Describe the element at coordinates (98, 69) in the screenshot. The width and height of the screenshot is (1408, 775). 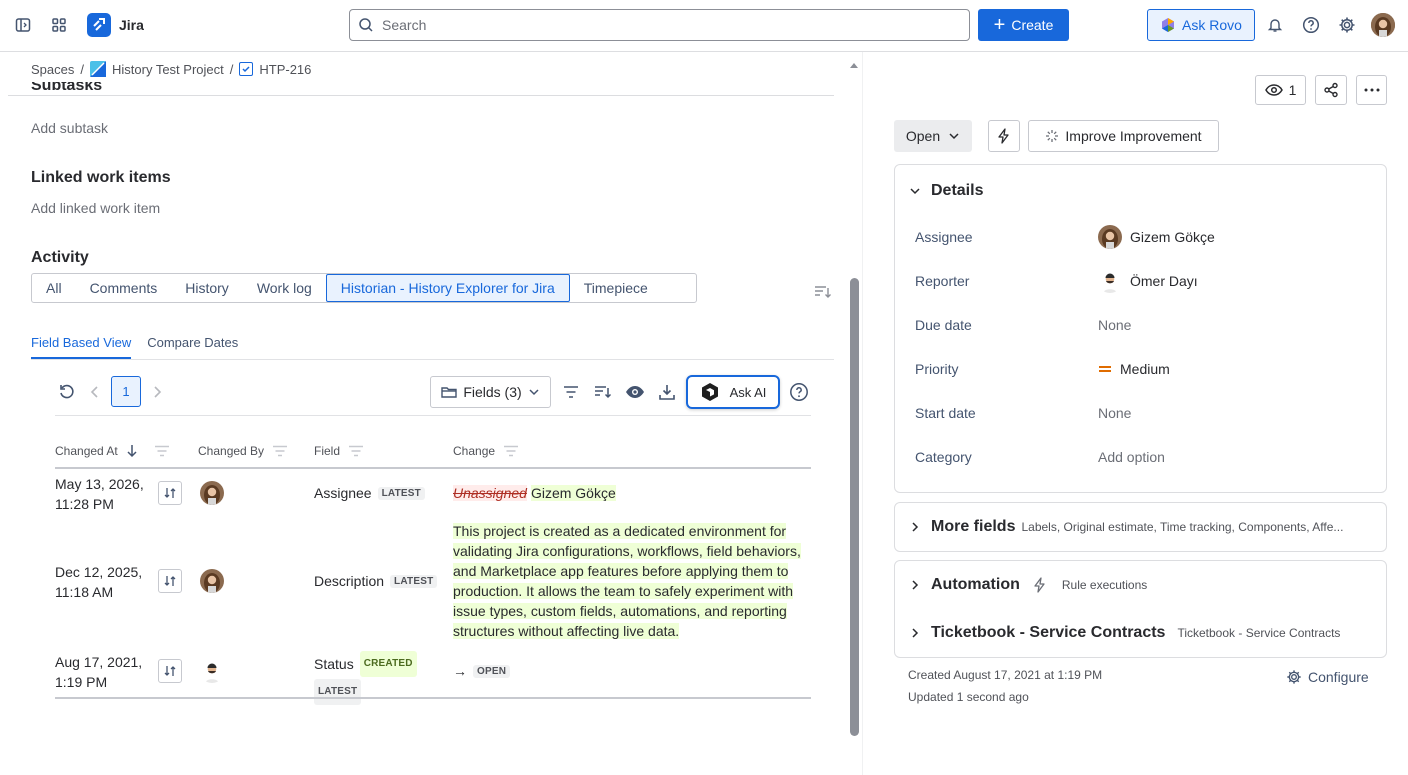
I see `project-icon` at that location.